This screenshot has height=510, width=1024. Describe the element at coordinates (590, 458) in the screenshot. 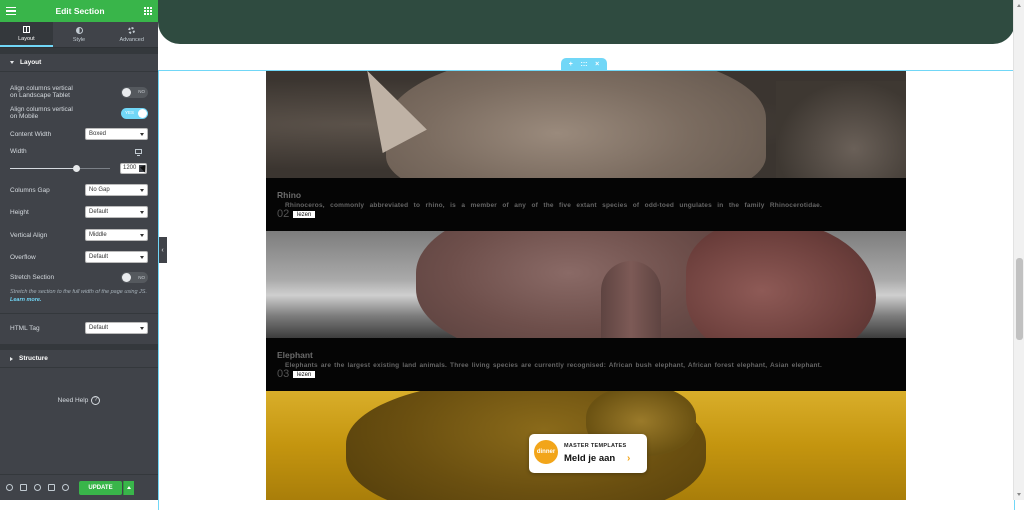

I see `promo-cta: Meld je aan` at that location.